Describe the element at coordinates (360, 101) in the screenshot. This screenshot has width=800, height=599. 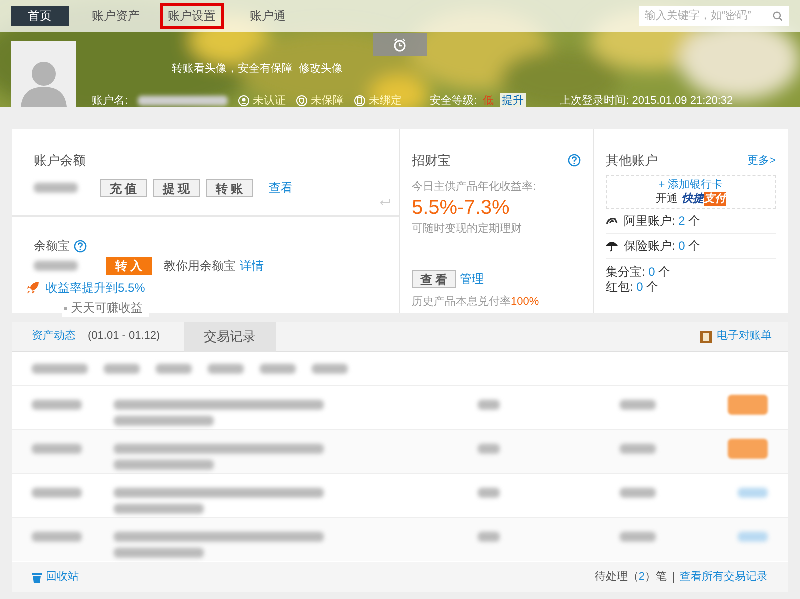
I see `phone-icon` at that location.